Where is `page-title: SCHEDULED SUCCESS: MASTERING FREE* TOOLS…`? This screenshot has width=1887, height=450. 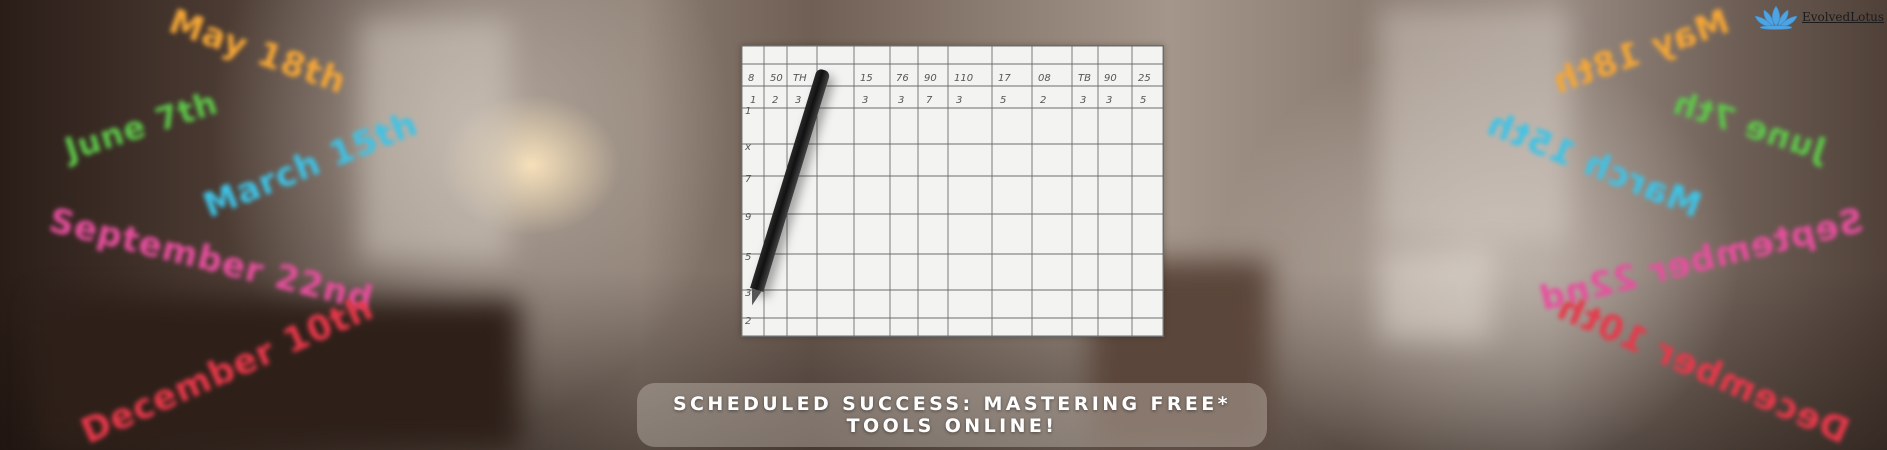 page-title: SCHEDULED SUCCESS: MASTERING FREE* TOOLS… is located at coordinates (952, 415).